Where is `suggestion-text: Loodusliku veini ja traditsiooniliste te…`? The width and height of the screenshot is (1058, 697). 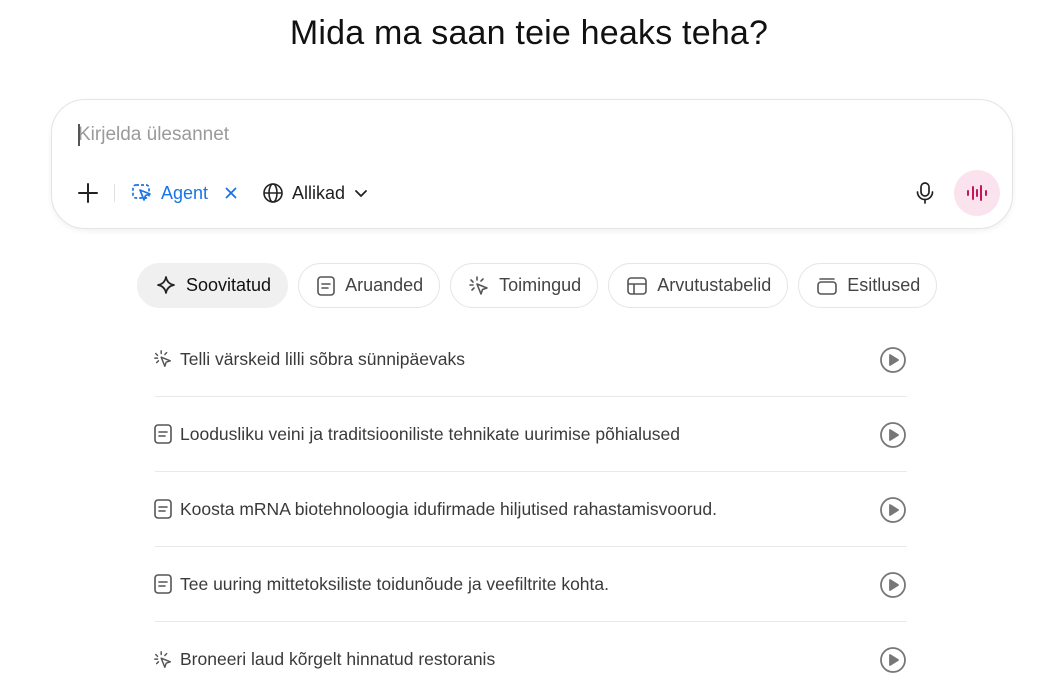 suggestion-text: Loodusliku veini ja traditsiooniliste te… is located at coordinates (430, 433).